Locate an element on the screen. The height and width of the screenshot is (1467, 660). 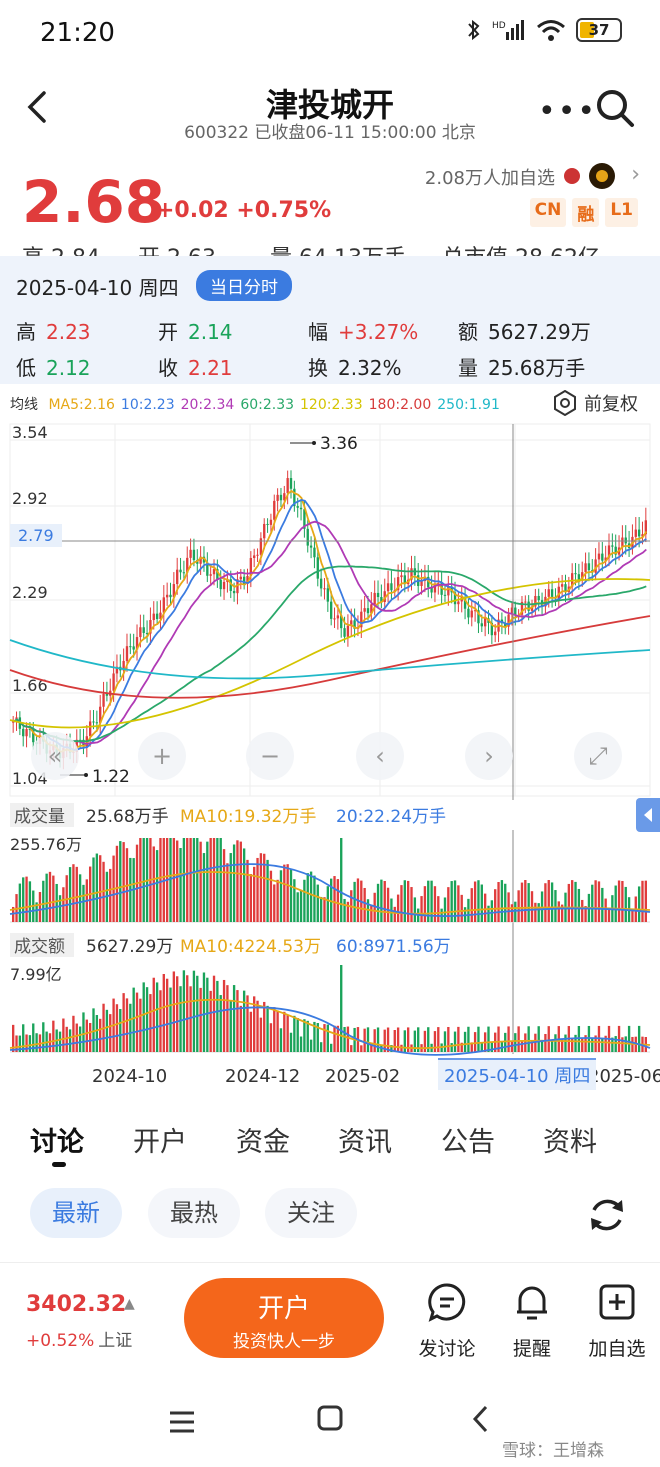
collapse-side-button is located at coordinates (648, 815).